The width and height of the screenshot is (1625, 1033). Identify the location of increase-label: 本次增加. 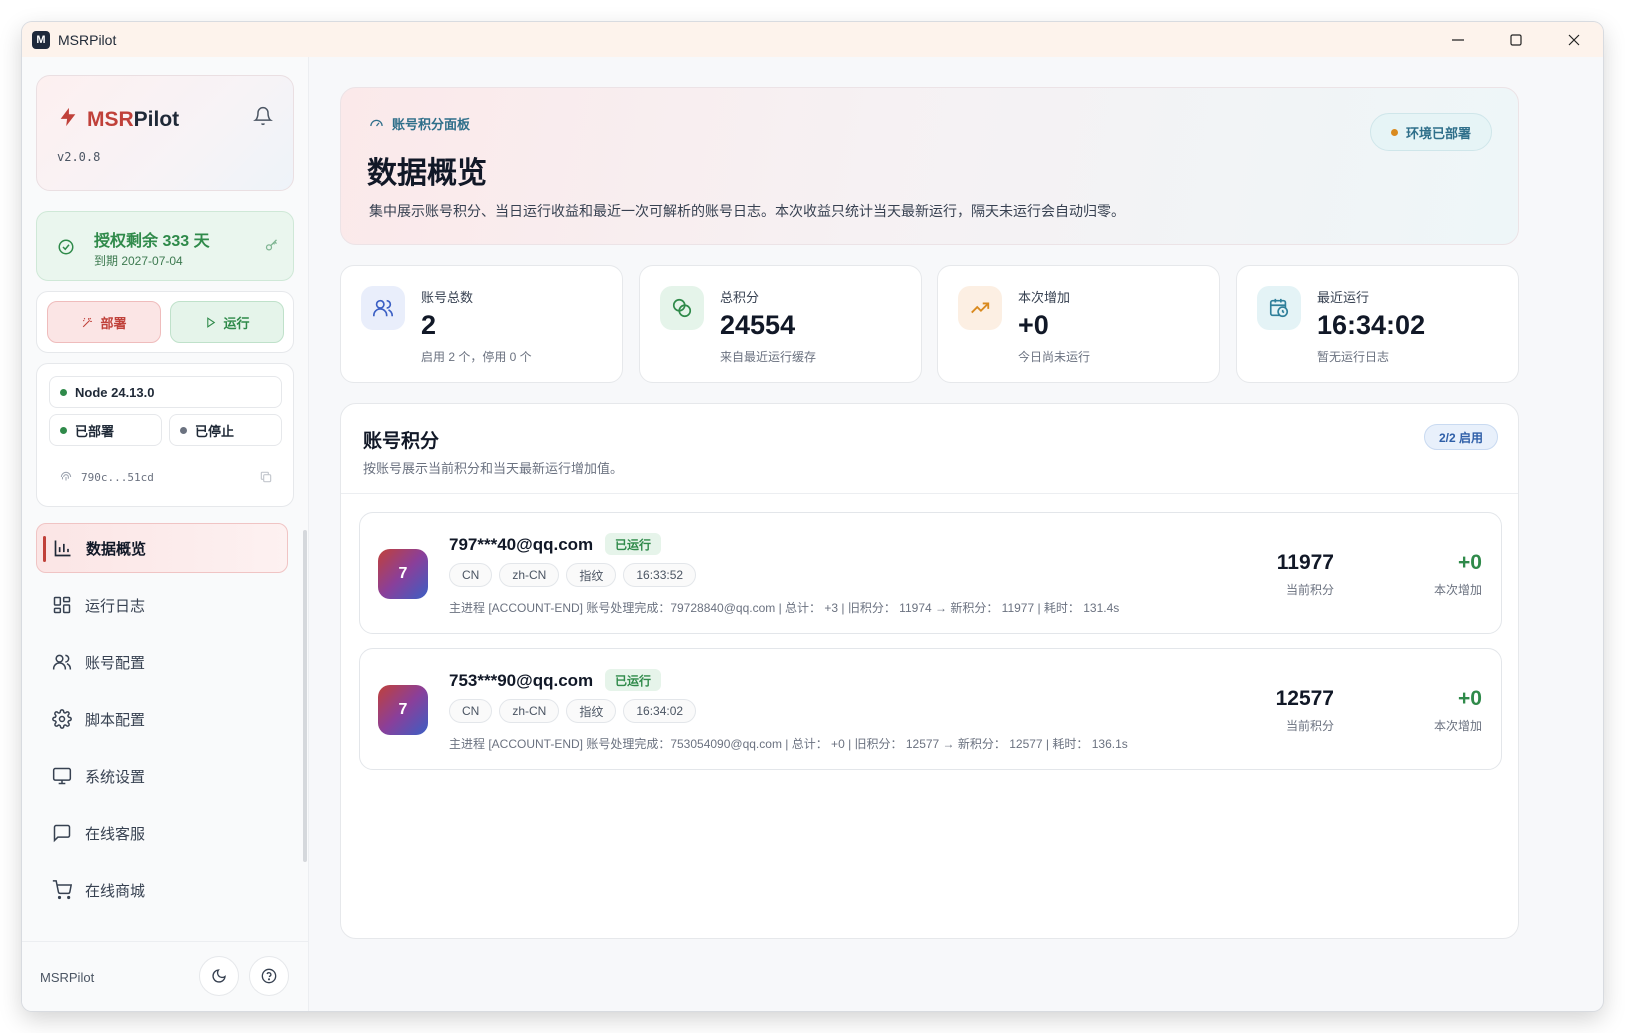
(1457, 726).